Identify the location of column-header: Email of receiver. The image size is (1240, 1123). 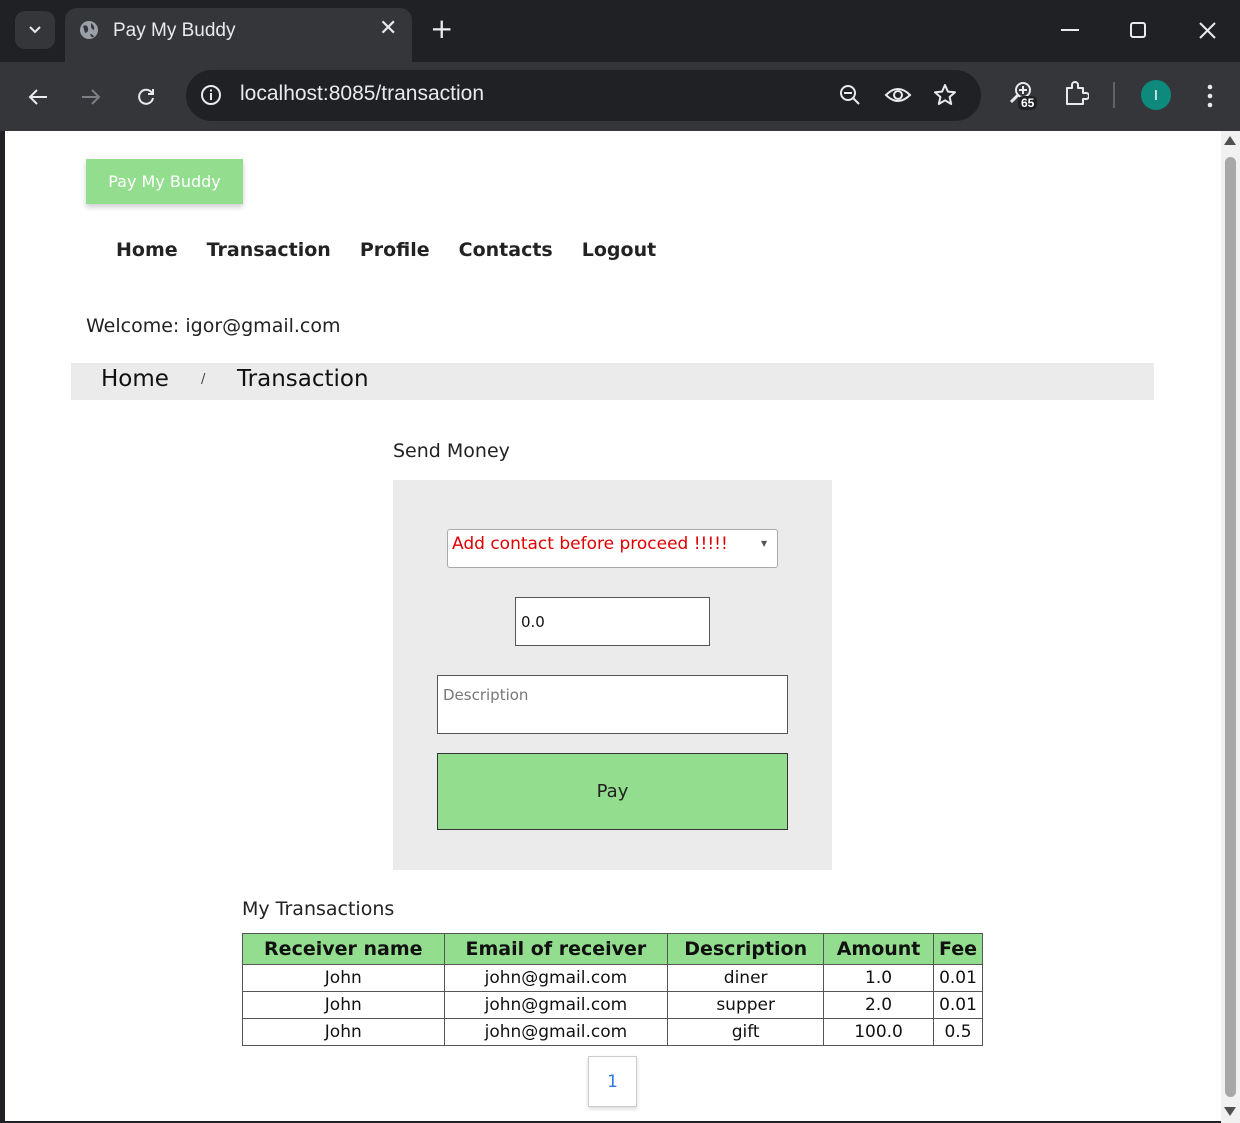
(556, 949).